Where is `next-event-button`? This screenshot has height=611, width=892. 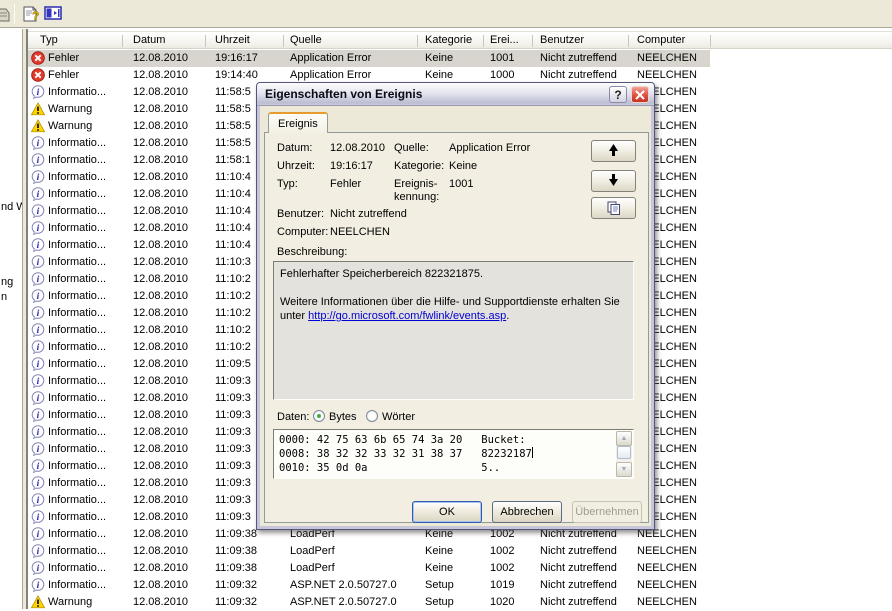
next-event-button is located at coordinates (613, 181).